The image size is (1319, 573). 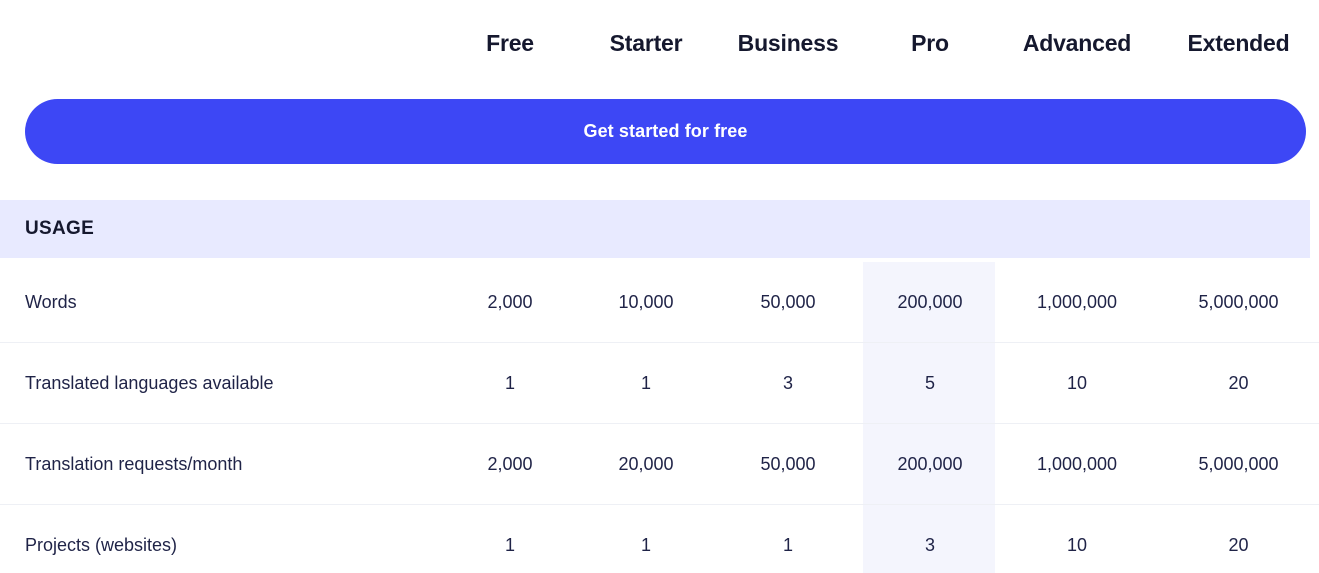 What do you see at coordinates (60, 228) in the screenshot?
I see `section-title: USAGE` at bounding box center [60, 228].